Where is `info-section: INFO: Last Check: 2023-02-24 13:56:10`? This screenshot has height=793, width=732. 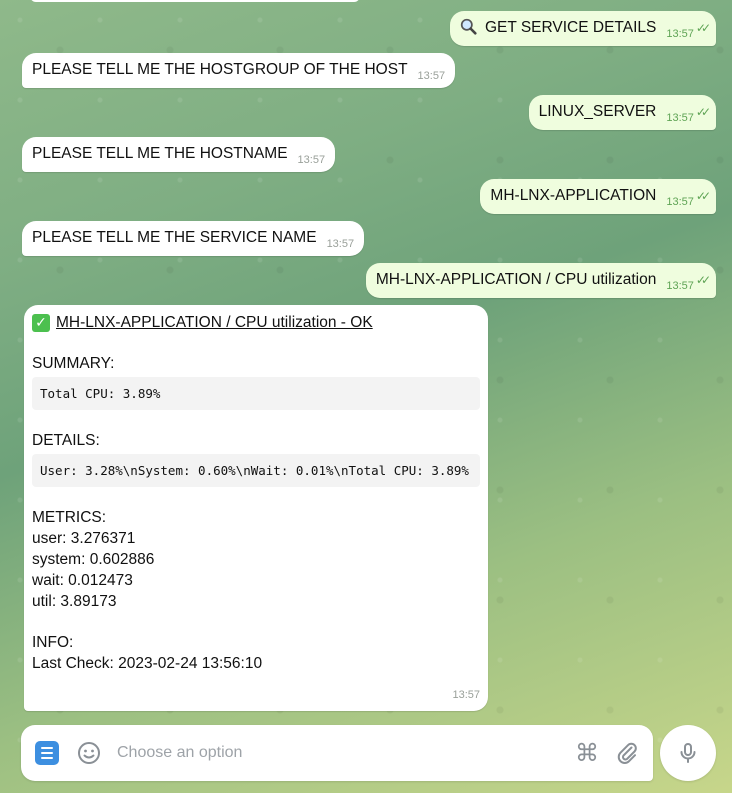 info-section: INFO: Last Check: 2023-02-24 13:56:10 is located at coordinates (256, 653).